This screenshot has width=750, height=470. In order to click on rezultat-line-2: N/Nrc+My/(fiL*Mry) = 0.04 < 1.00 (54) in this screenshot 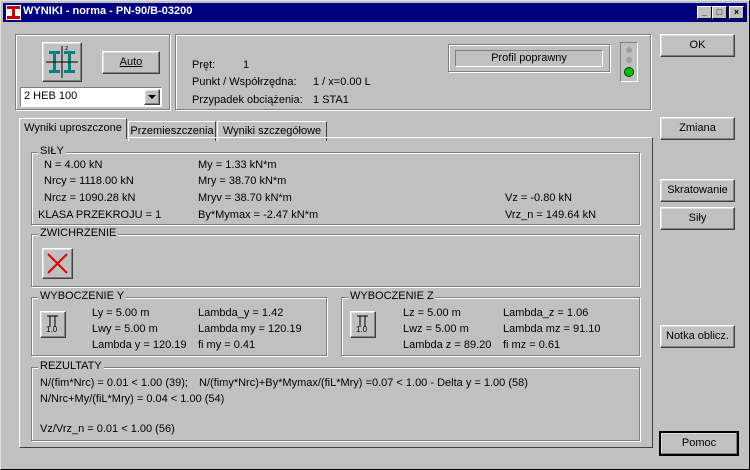, I will do `click(132, 399)`.